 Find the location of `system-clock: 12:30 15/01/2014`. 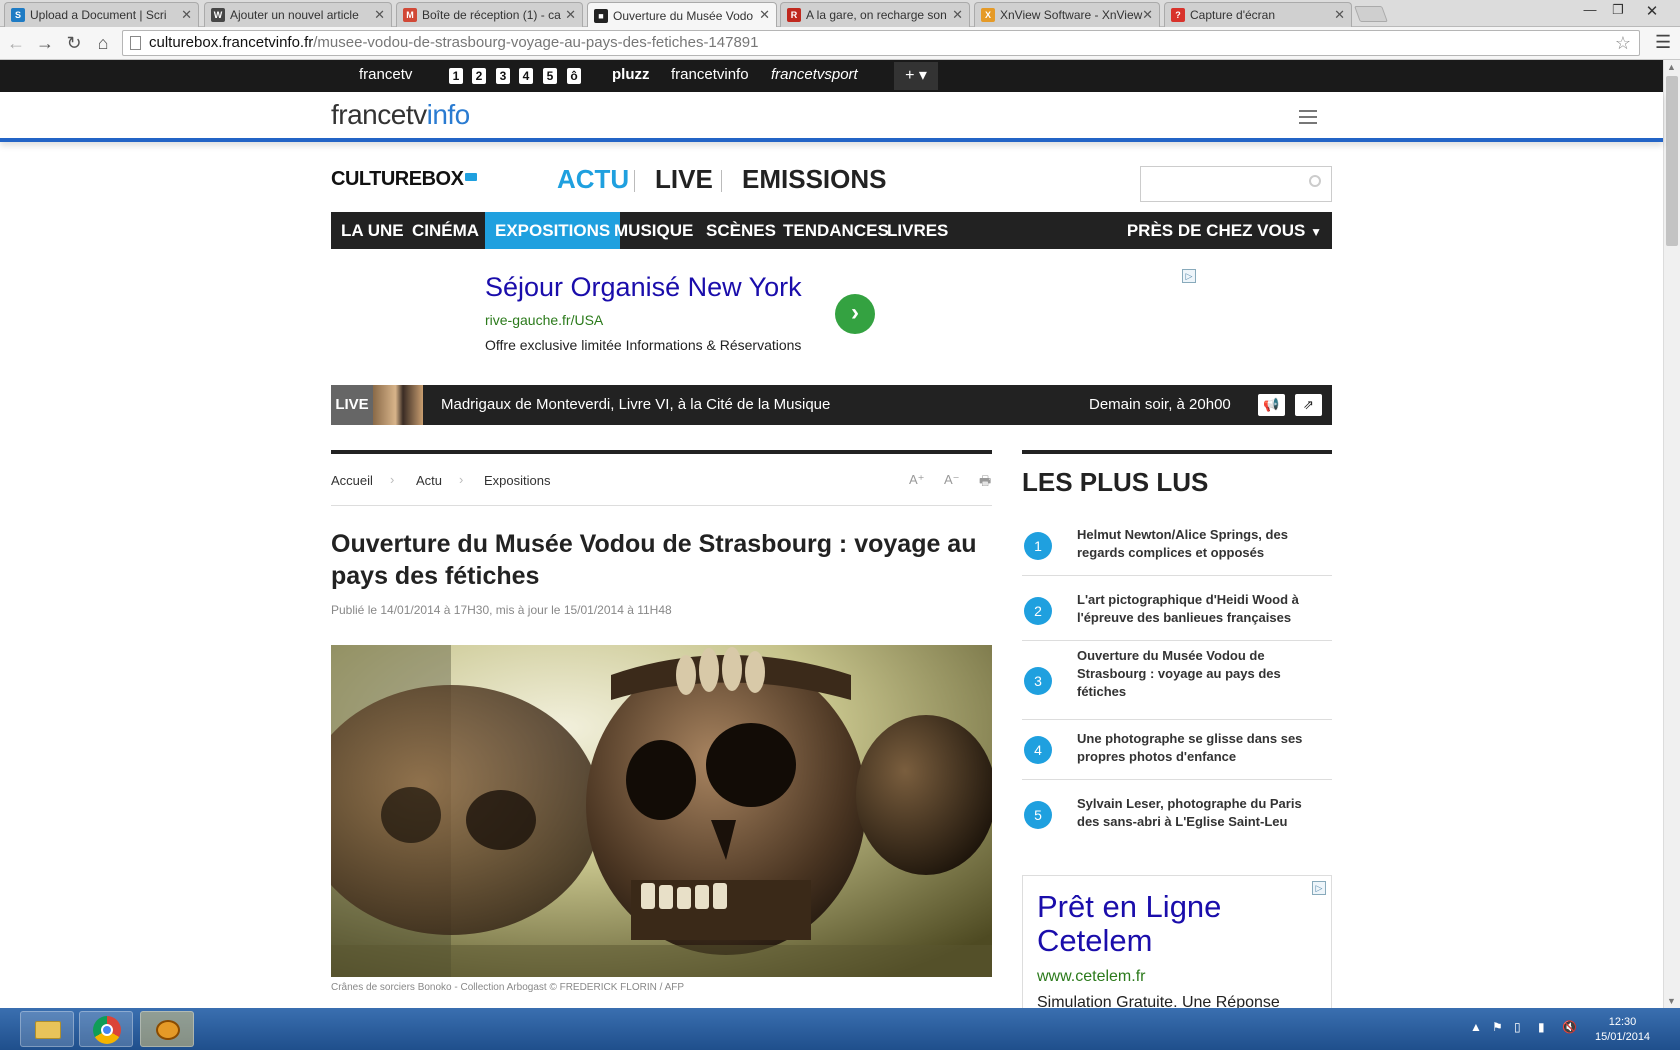

system-clock: 12:30 15/01/2014 is located at coordinates (1622, 1030).